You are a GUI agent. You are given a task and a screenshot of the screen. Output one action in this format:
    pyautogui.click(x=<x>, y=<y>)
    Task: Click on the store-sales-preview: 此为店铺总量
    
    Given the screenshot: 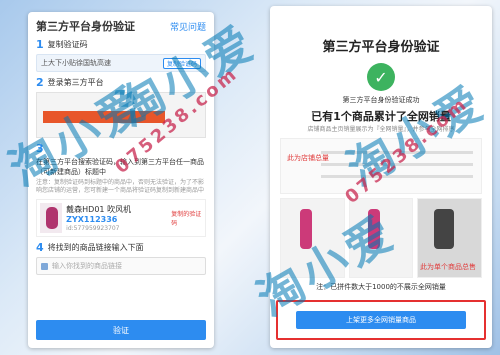 What is the action you would take?
    pyautogui.click(x=381, y=166)
    